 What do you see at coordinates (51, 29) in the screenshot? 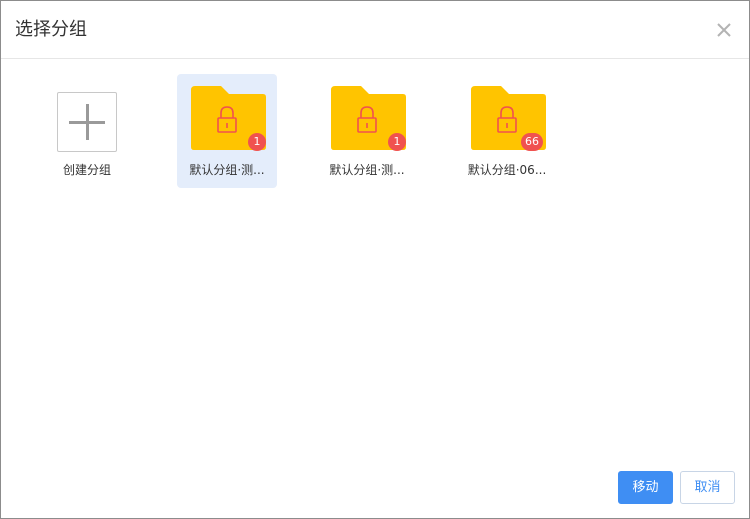
I see `dialog-title: 选择分组` at bounding box center [51, 29].